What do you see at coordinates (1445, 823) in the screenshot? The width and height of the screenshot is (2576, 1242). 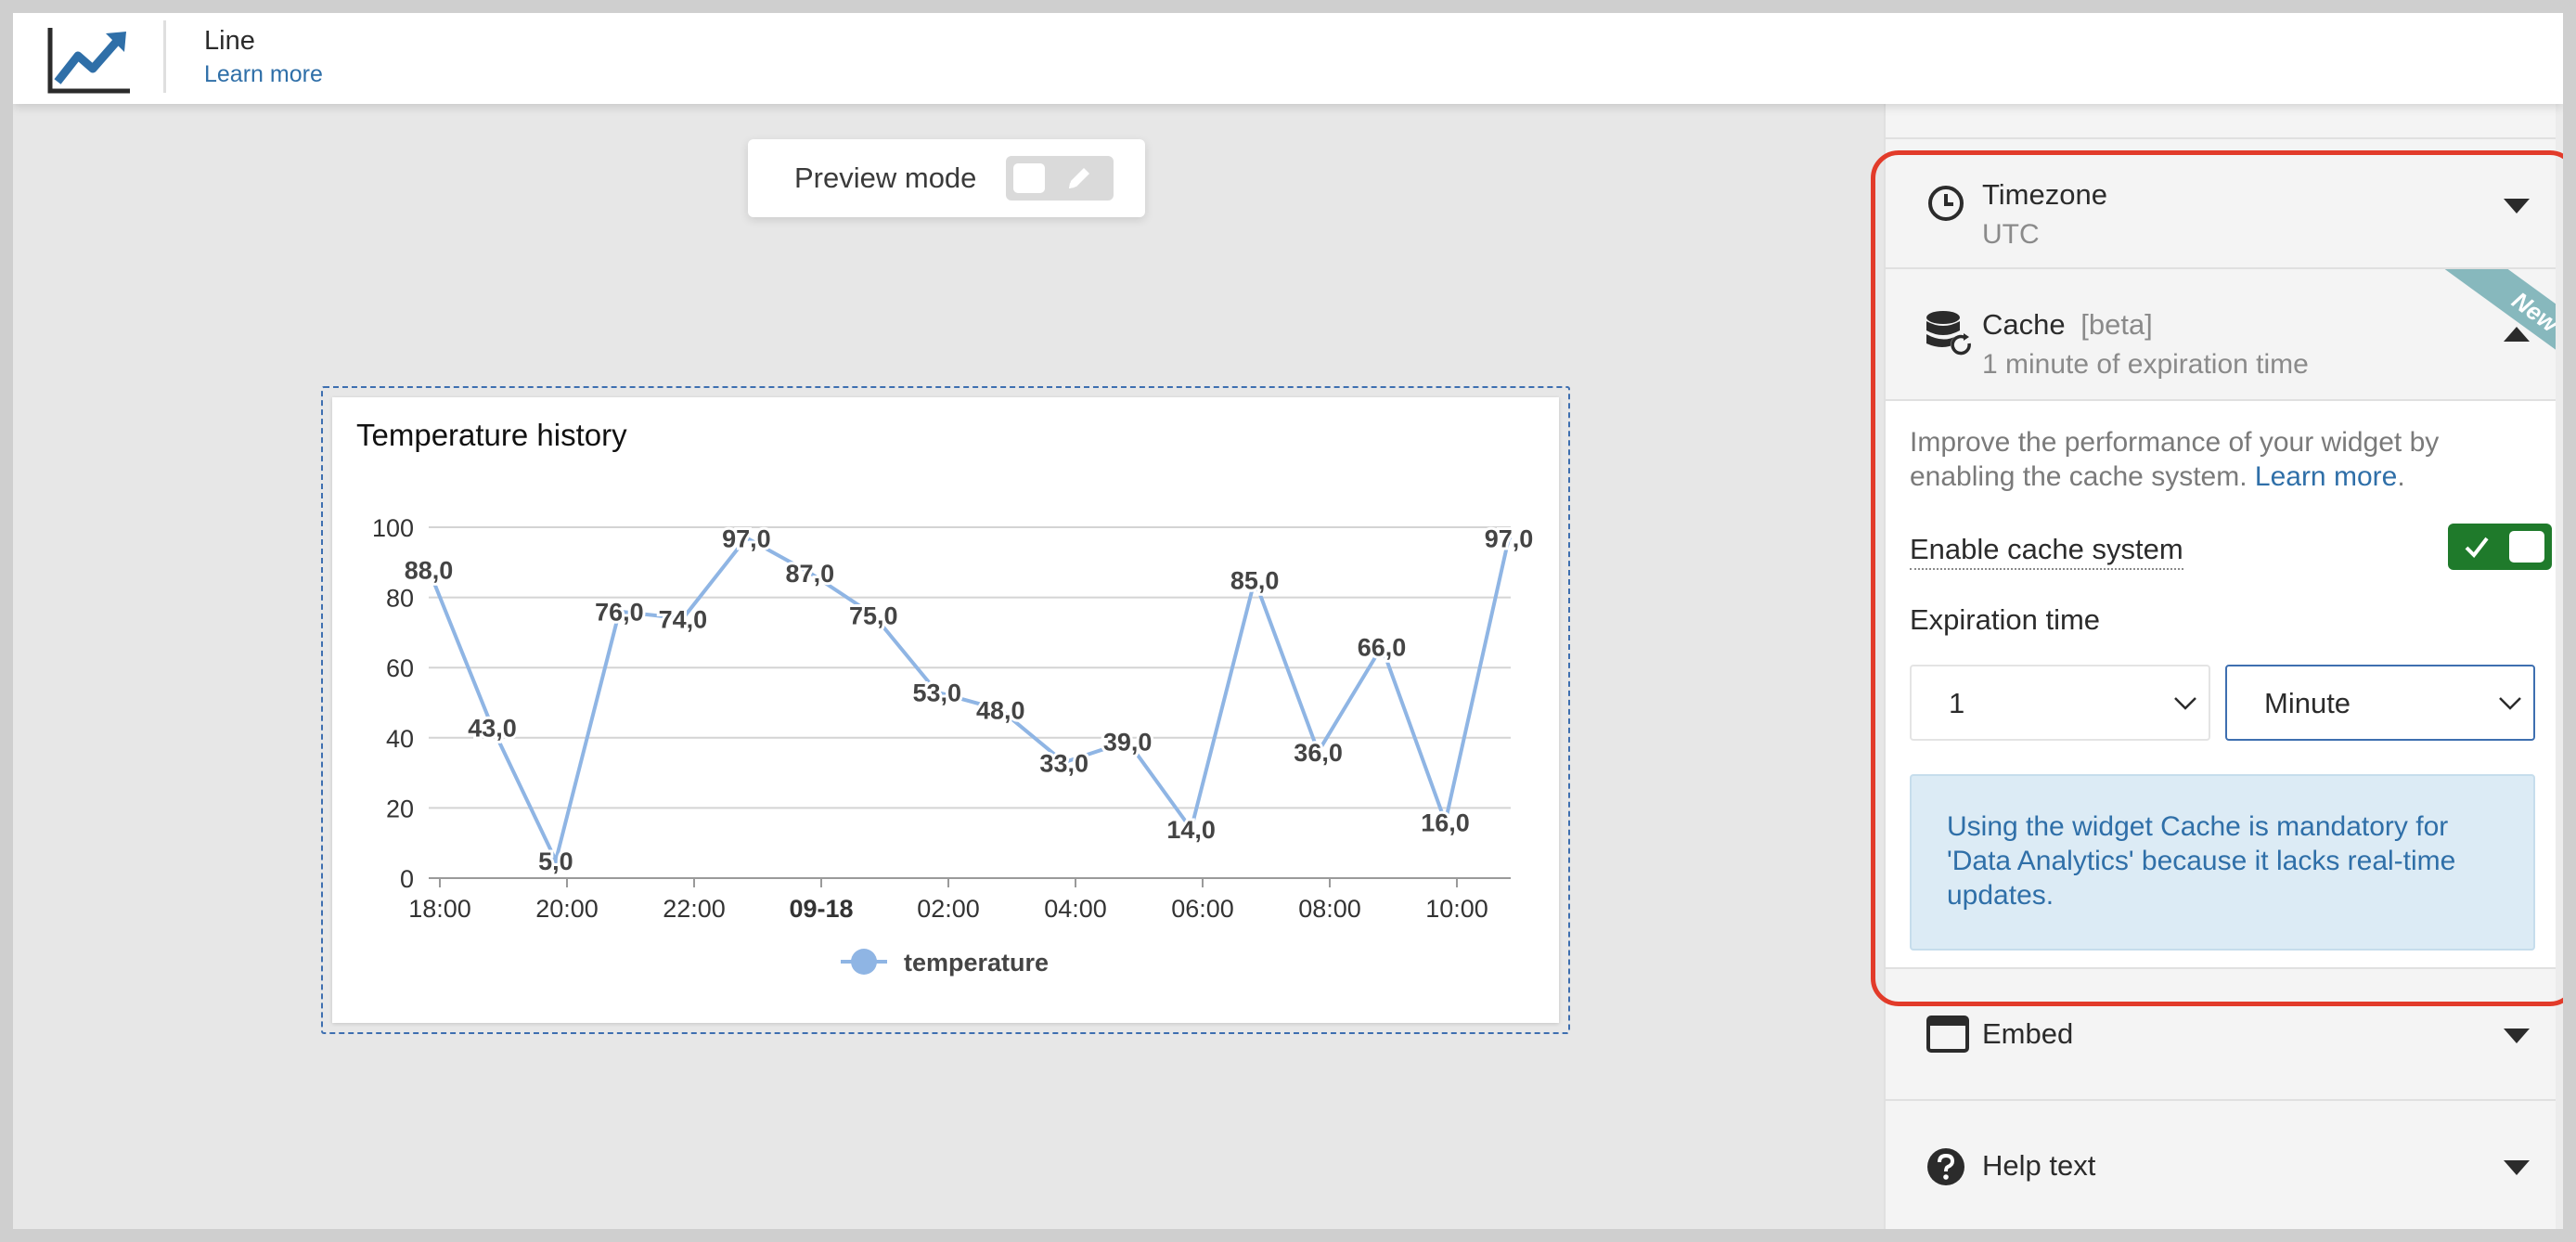 I see `data-label: 16,0` at bounding box center [1445, 823].